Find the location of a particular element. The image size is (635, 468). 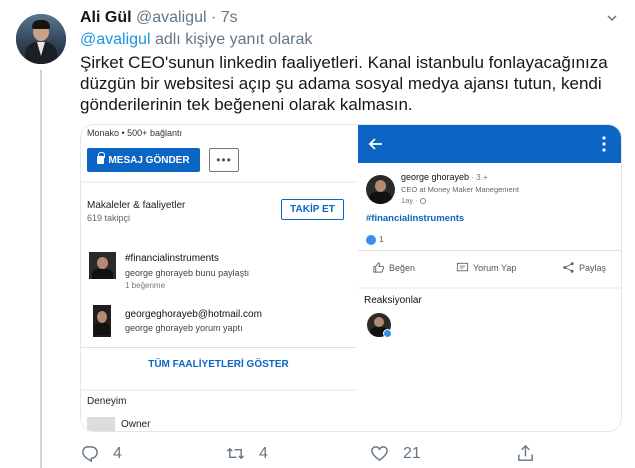

followers-count: 619 takipçi is located at coordinates (109, 218).